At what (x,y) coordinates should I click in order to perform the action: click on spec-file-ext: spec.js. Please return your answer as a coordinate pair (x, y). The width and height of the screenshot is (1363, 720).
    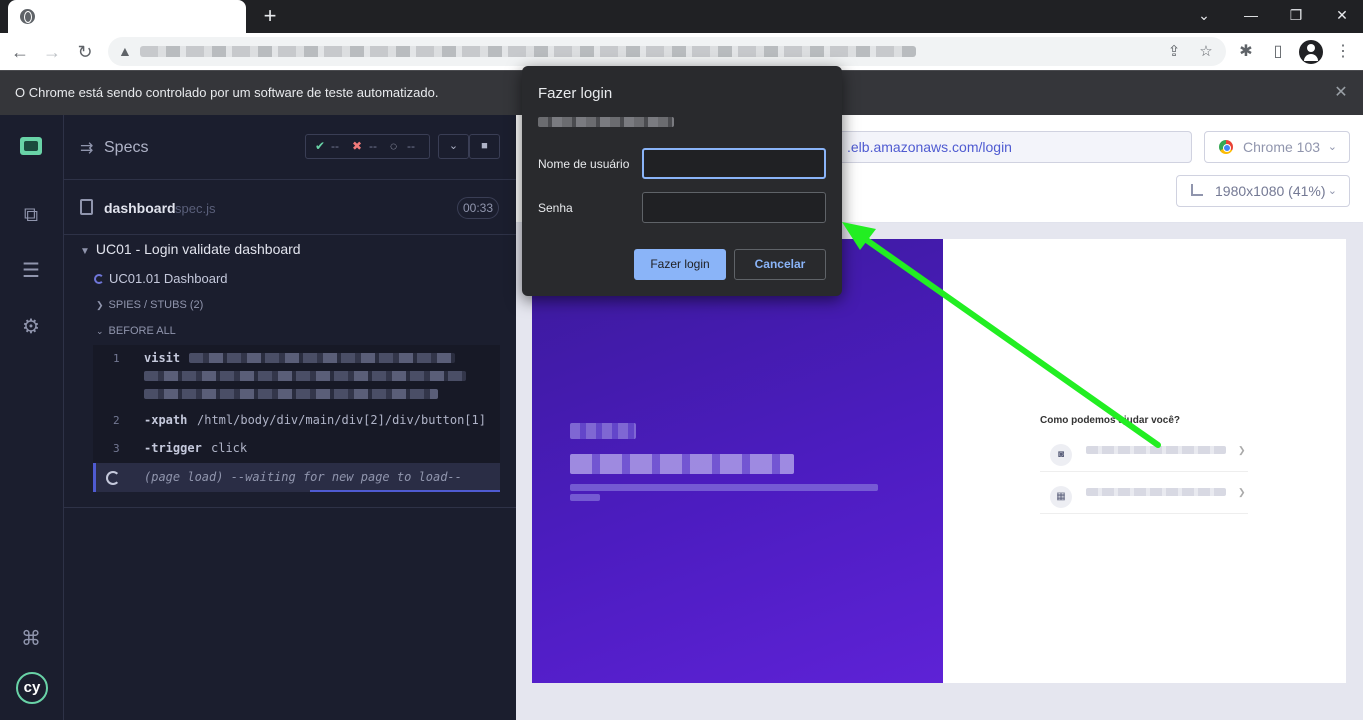
    Looking at the image, I should click on (195, 208).